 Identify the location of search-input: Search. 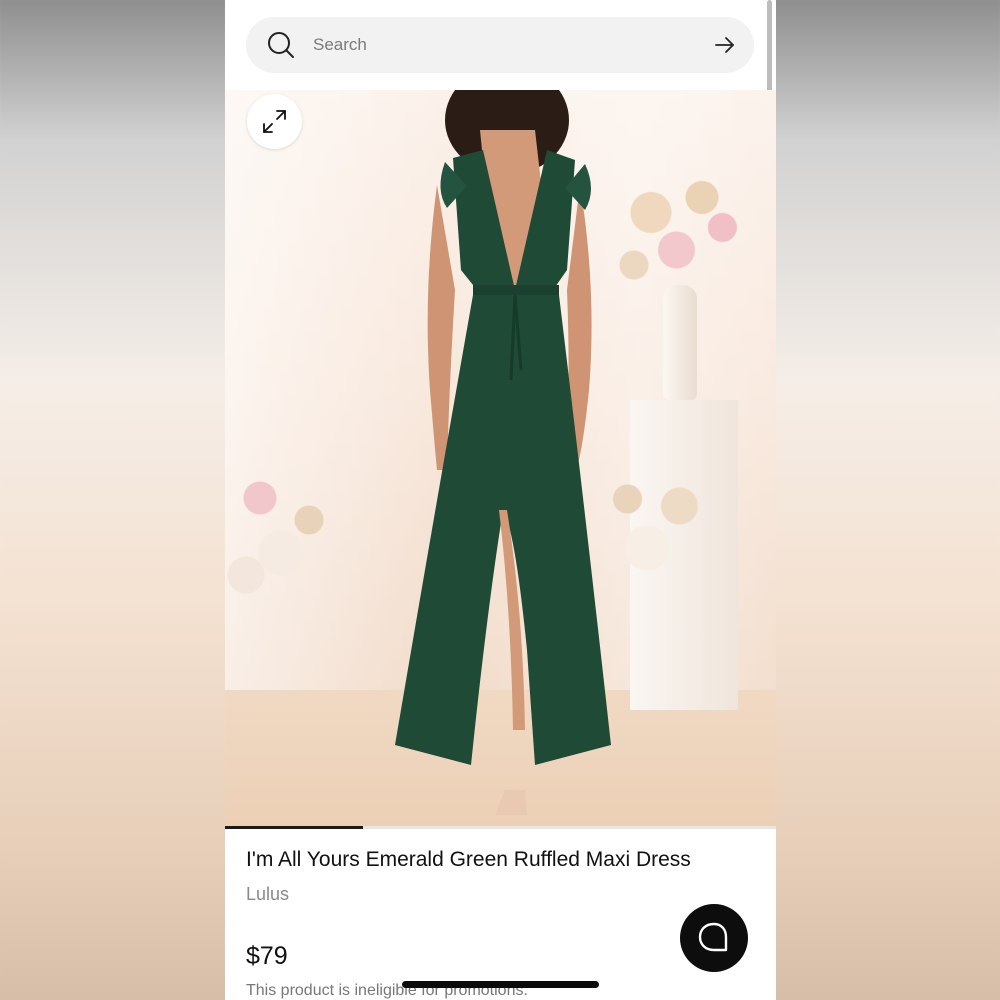
(340, 45).